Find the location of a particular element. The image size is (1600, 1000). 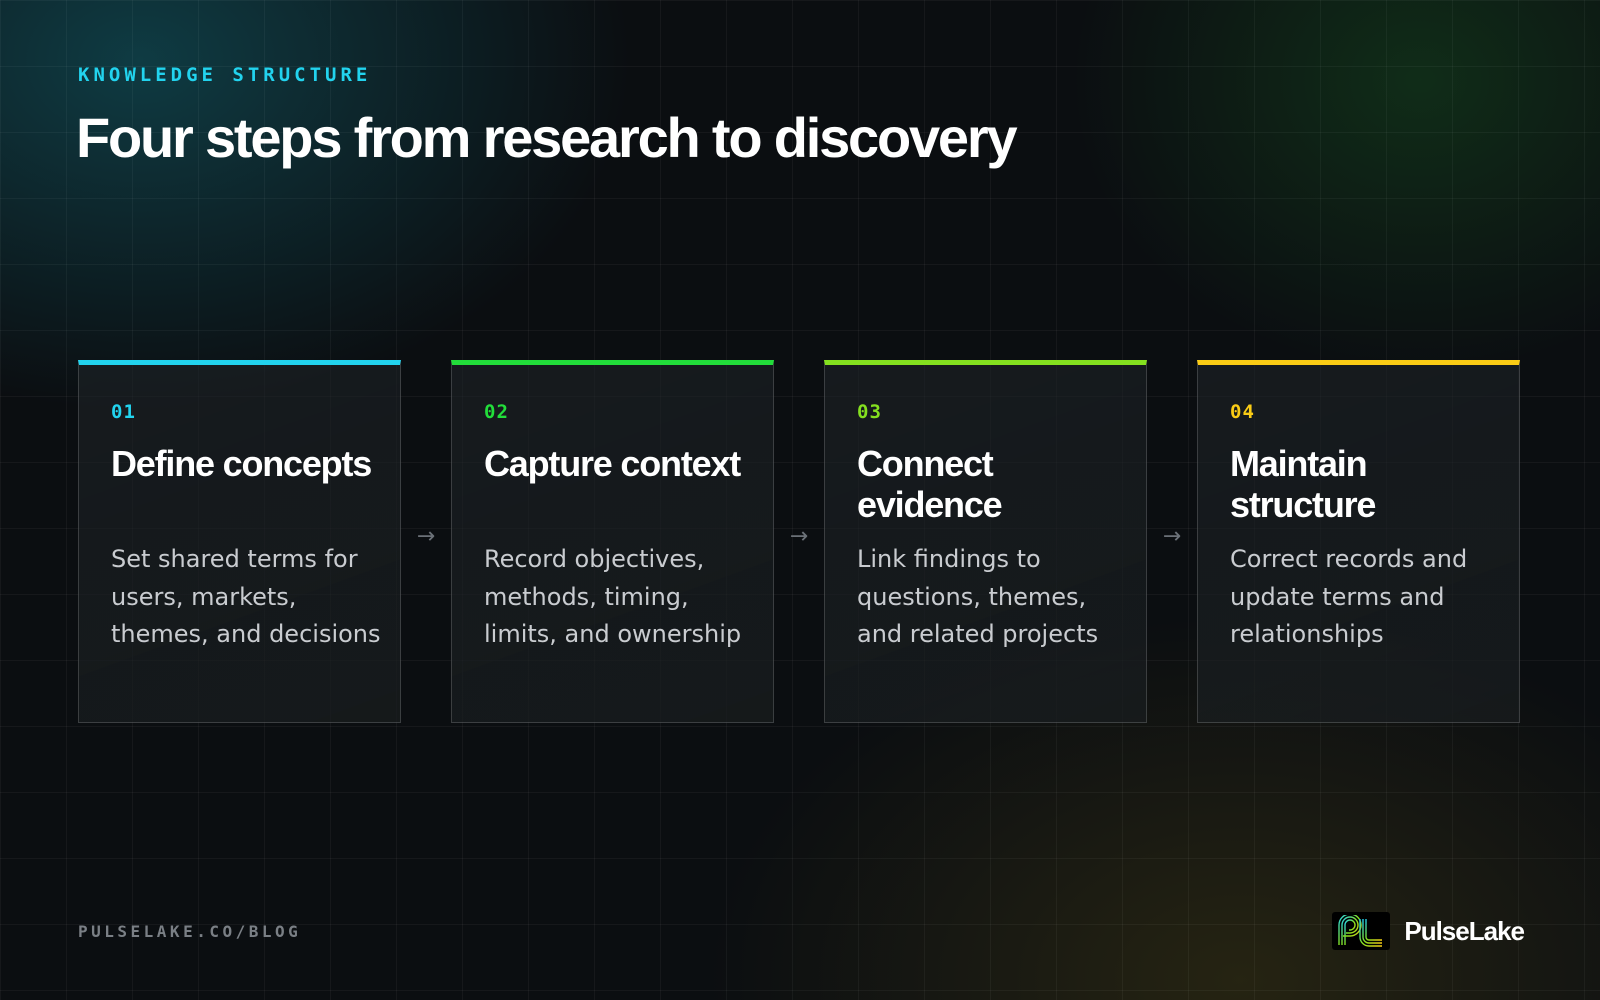

eyebrow-label: KNOWLEDGE STRUCTURE is located at coordinates (225, 75).